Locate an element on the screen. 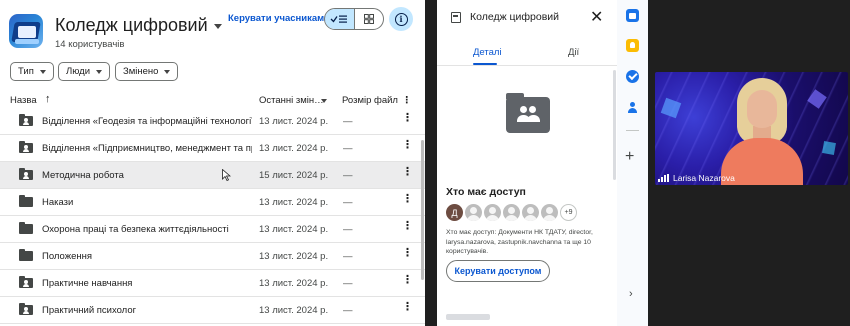 This screenshot has width=850, height=326. participant-label: Larisa Nazarova is located at coordinates (696, 178).